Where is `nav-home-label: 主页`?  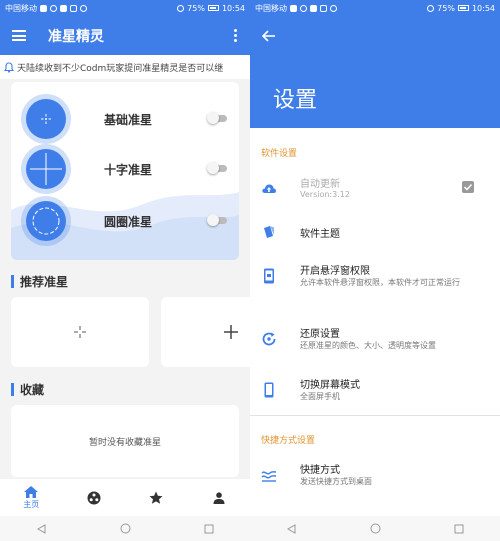 nav-home-label: 主页 is located at coordinates (31, 504).